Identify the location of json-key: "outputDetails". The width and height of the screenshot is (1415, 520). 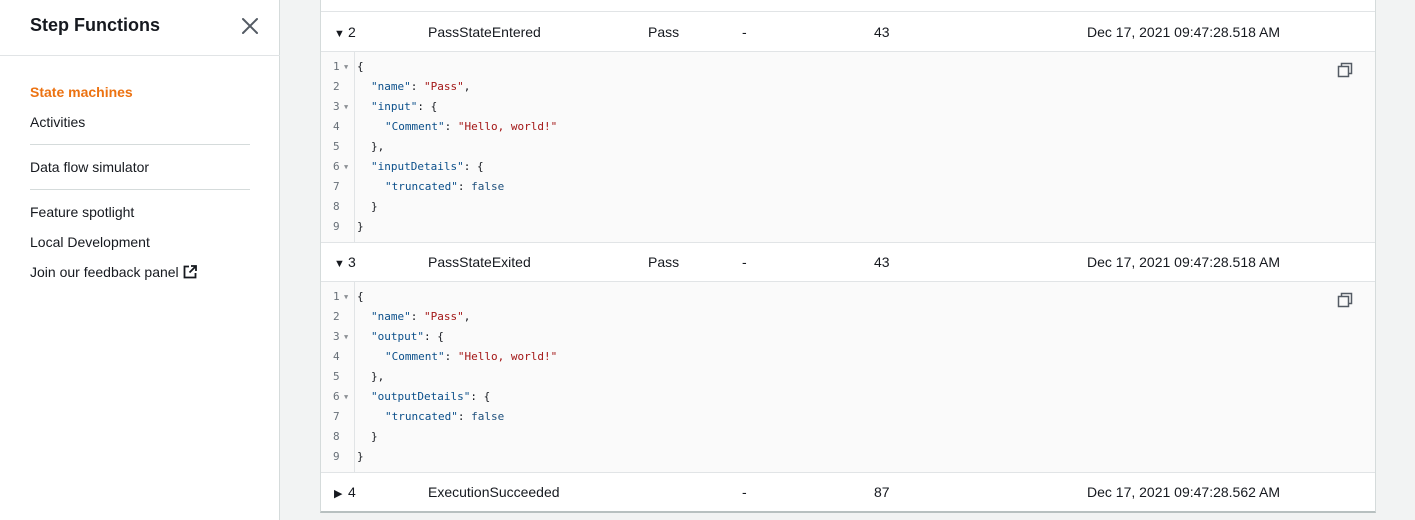
(421, 396).